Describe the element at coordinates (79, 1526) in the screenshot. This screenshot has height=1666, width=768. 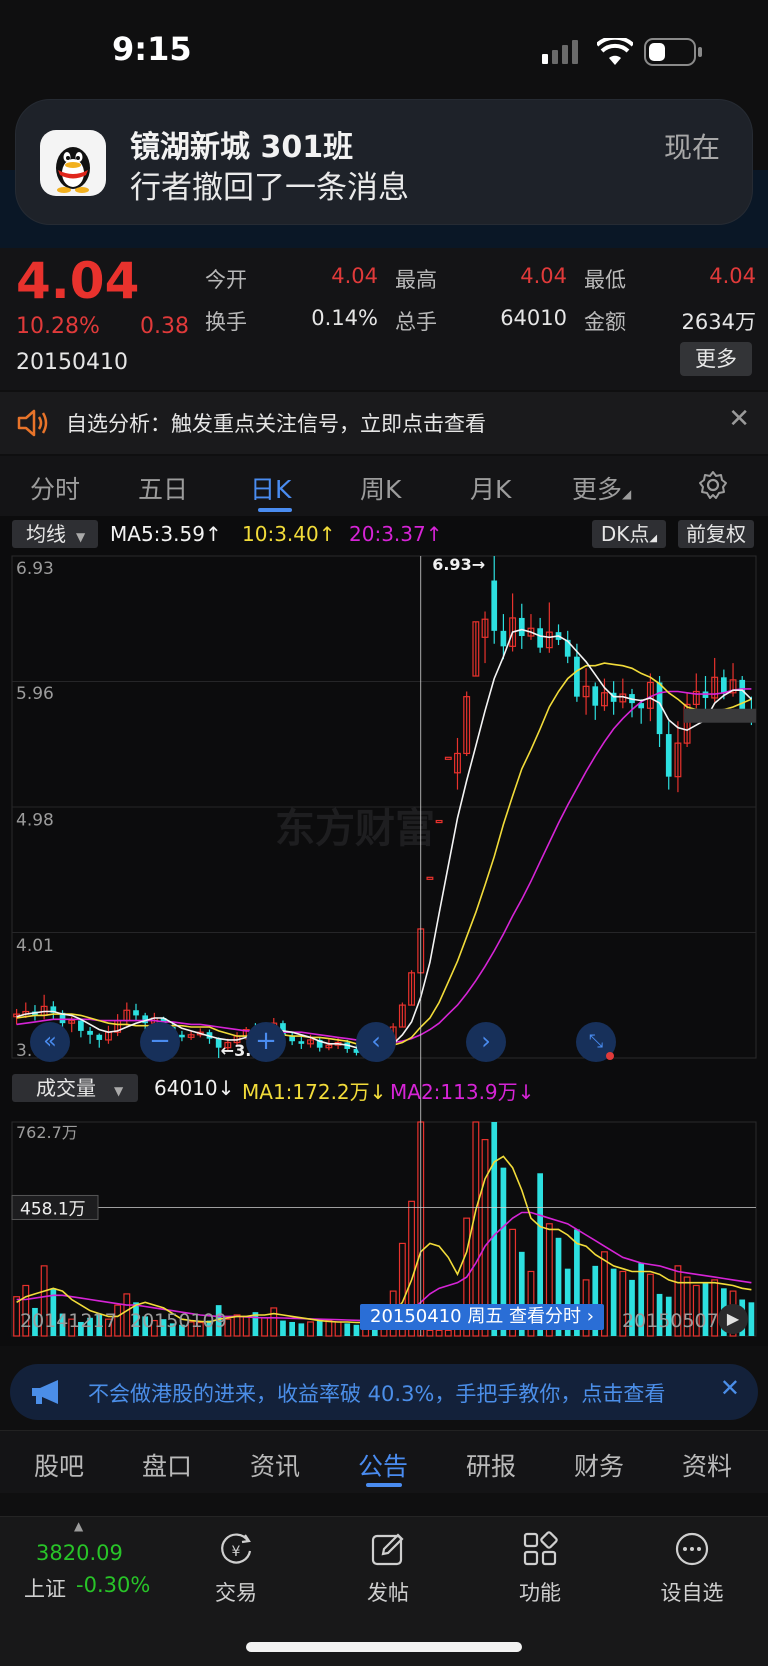
I see `caret-up-icon: ▲` at that location.